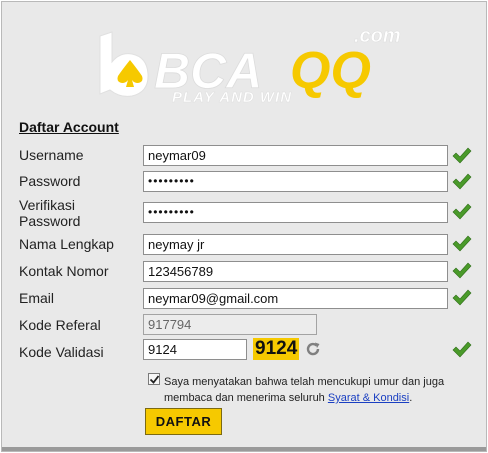  What do you see at coordinates (183, 421) in the screenshot?
I see `register-button: DAFTAR` at bounding box center [183, 421].